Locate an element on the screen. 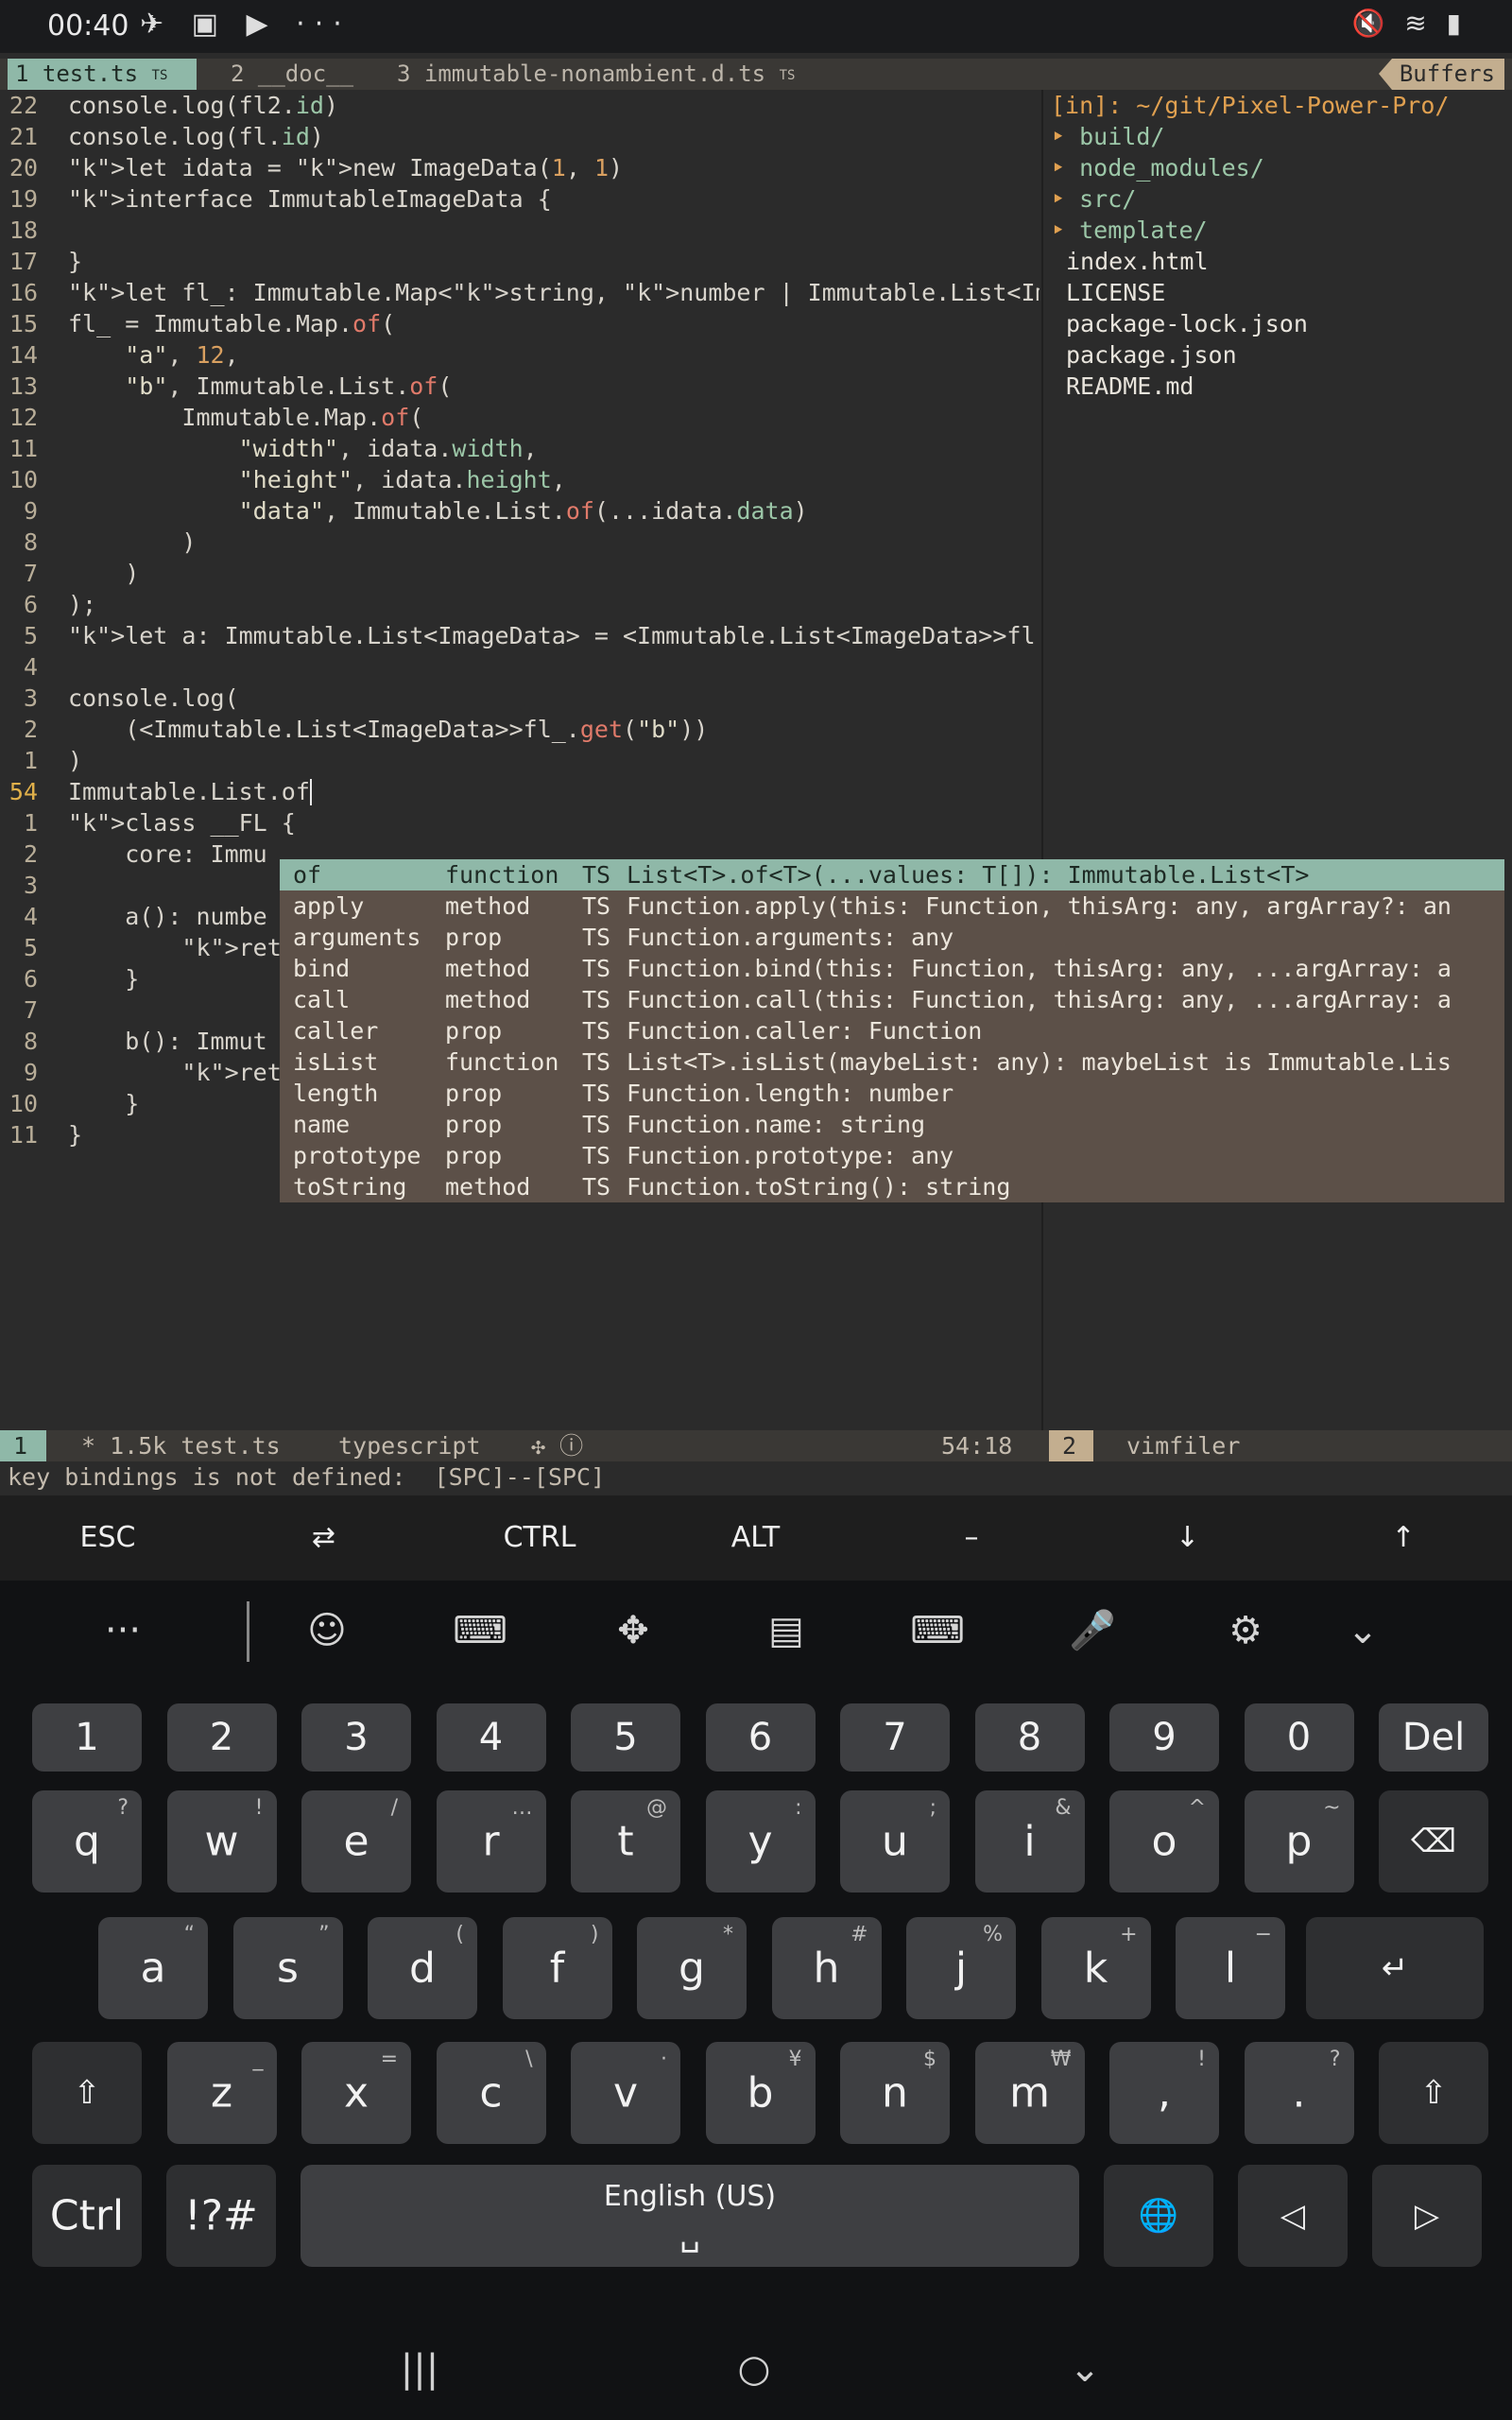 Image resolution: width=1512 pixels, height=2420 pixels. completion-item: name prop TS Function.name: string is located at coordinates (892, 1124).